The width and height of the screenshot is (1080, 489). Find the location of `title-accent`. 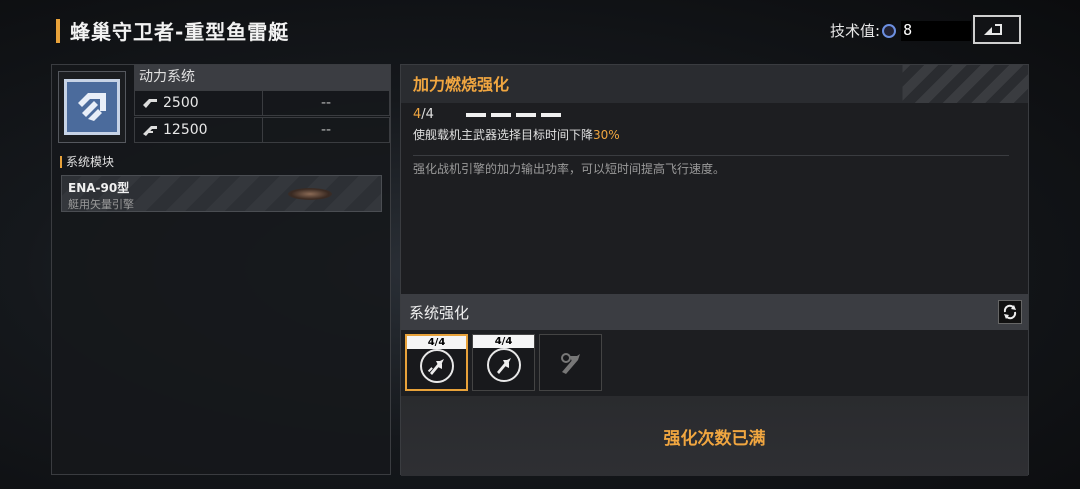

title-accent is located at coordinates (58, 30).